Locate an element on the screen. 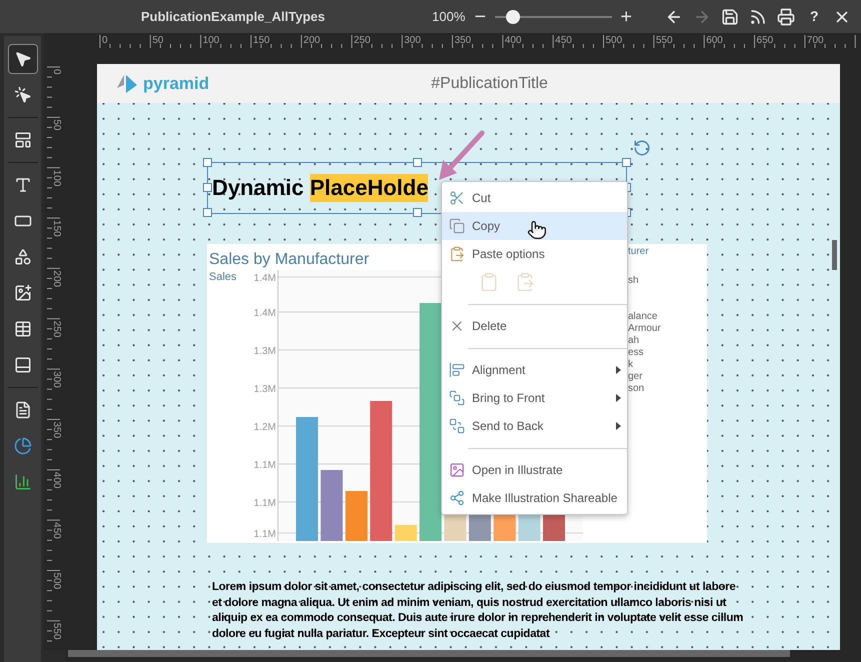 Image resolution: width=861 pixels, height=662 pixels. axis-tick-label: 1.2M is located at coordinates (265, 427).